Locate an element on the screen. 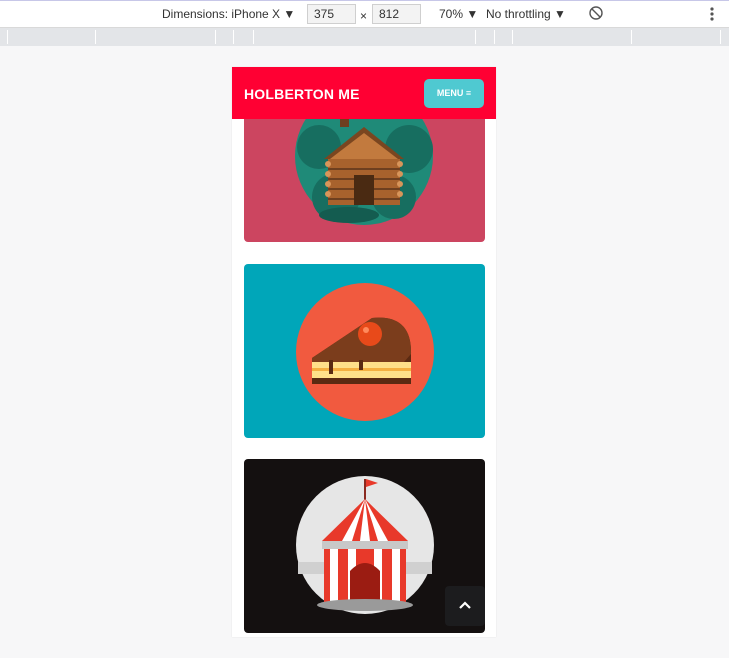 Image resolution: width=729 pixels, height=658 pixels. device-label: Dimensions: iPhone X is located at coordinates (221, 14).